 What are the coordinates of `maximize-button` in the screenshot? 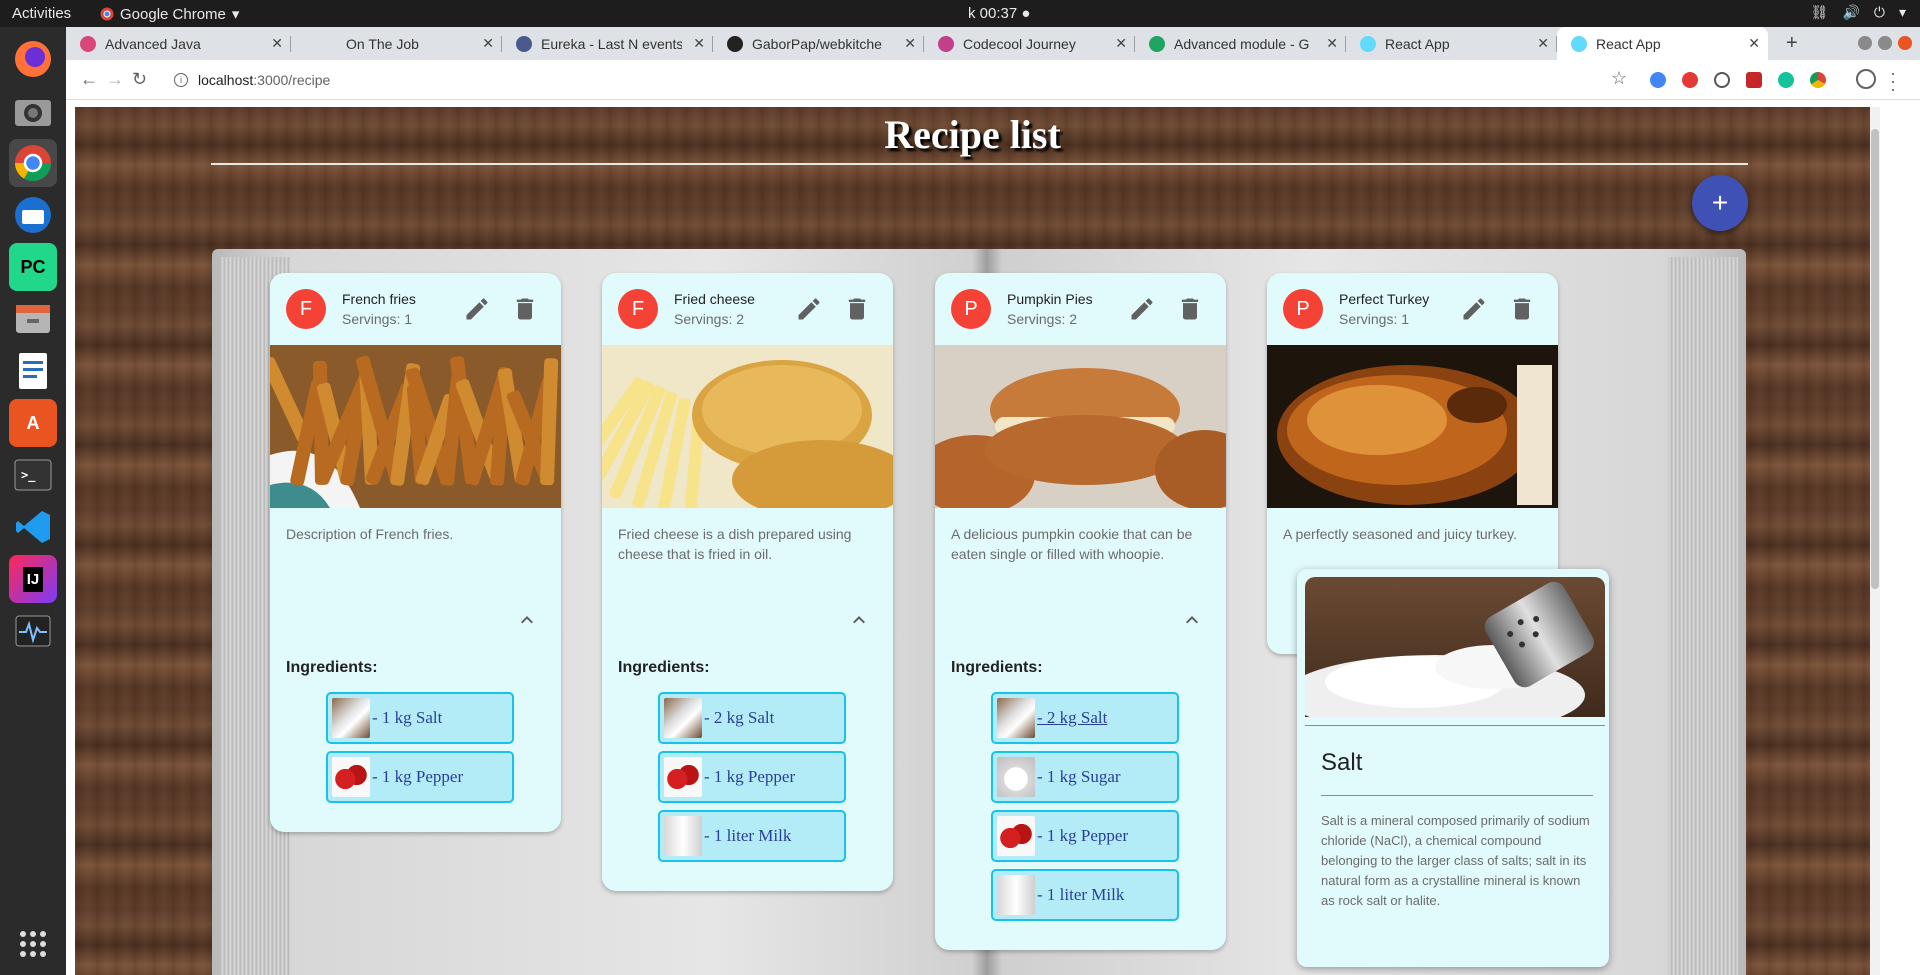 It's located at (1885, 43).